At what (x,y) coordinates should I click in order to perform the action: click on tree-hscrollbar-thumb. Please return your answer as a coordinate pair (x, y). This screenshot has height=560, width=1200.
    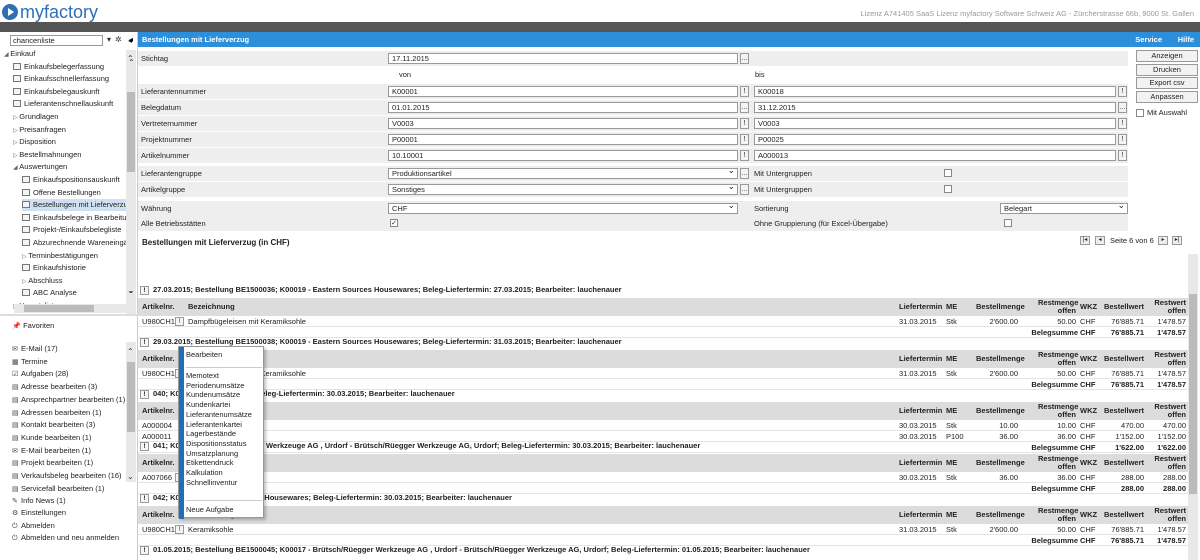
    Looking at the image, I should click on (59, 308).